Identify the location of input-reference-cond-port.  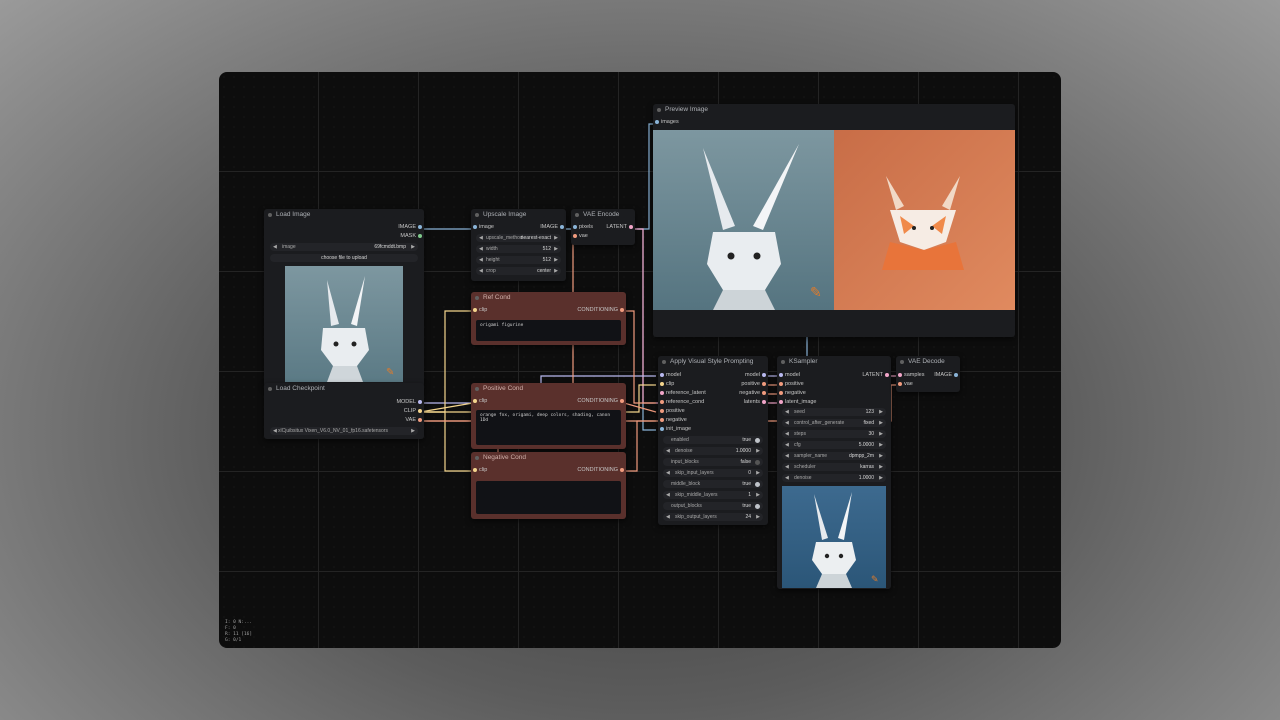
(662, 402).